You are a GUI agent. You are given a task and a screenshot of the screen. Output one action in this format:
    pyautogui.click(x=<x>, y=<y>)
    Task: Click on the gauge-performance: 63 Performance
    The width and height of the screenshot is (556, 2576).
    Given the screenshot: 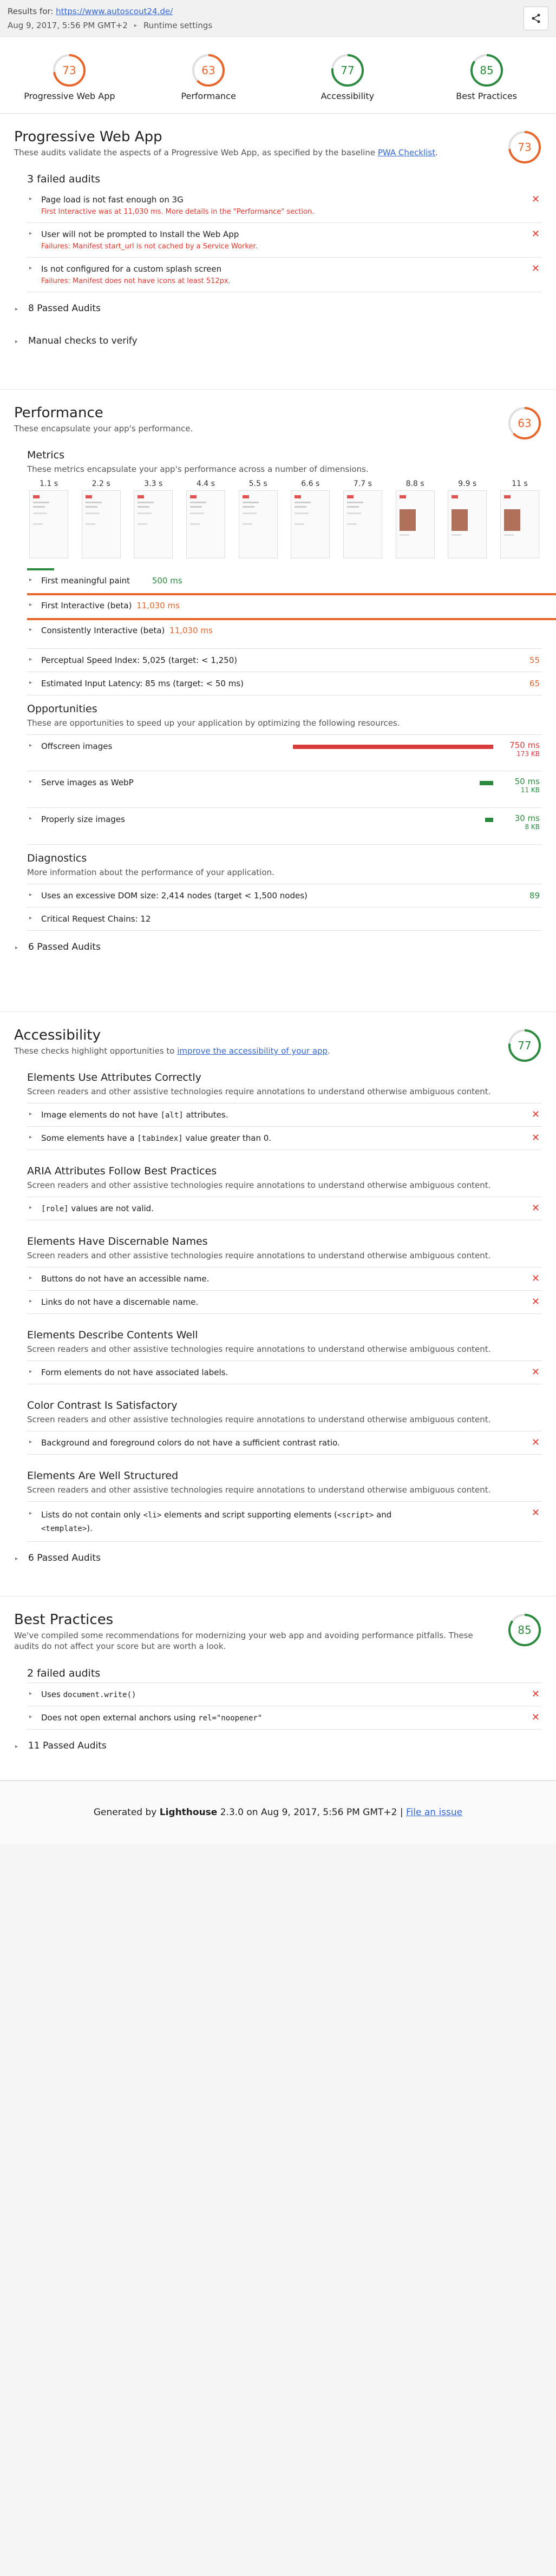 What is the action you would take?
    pyautogui.click(x=209, y=77)
    